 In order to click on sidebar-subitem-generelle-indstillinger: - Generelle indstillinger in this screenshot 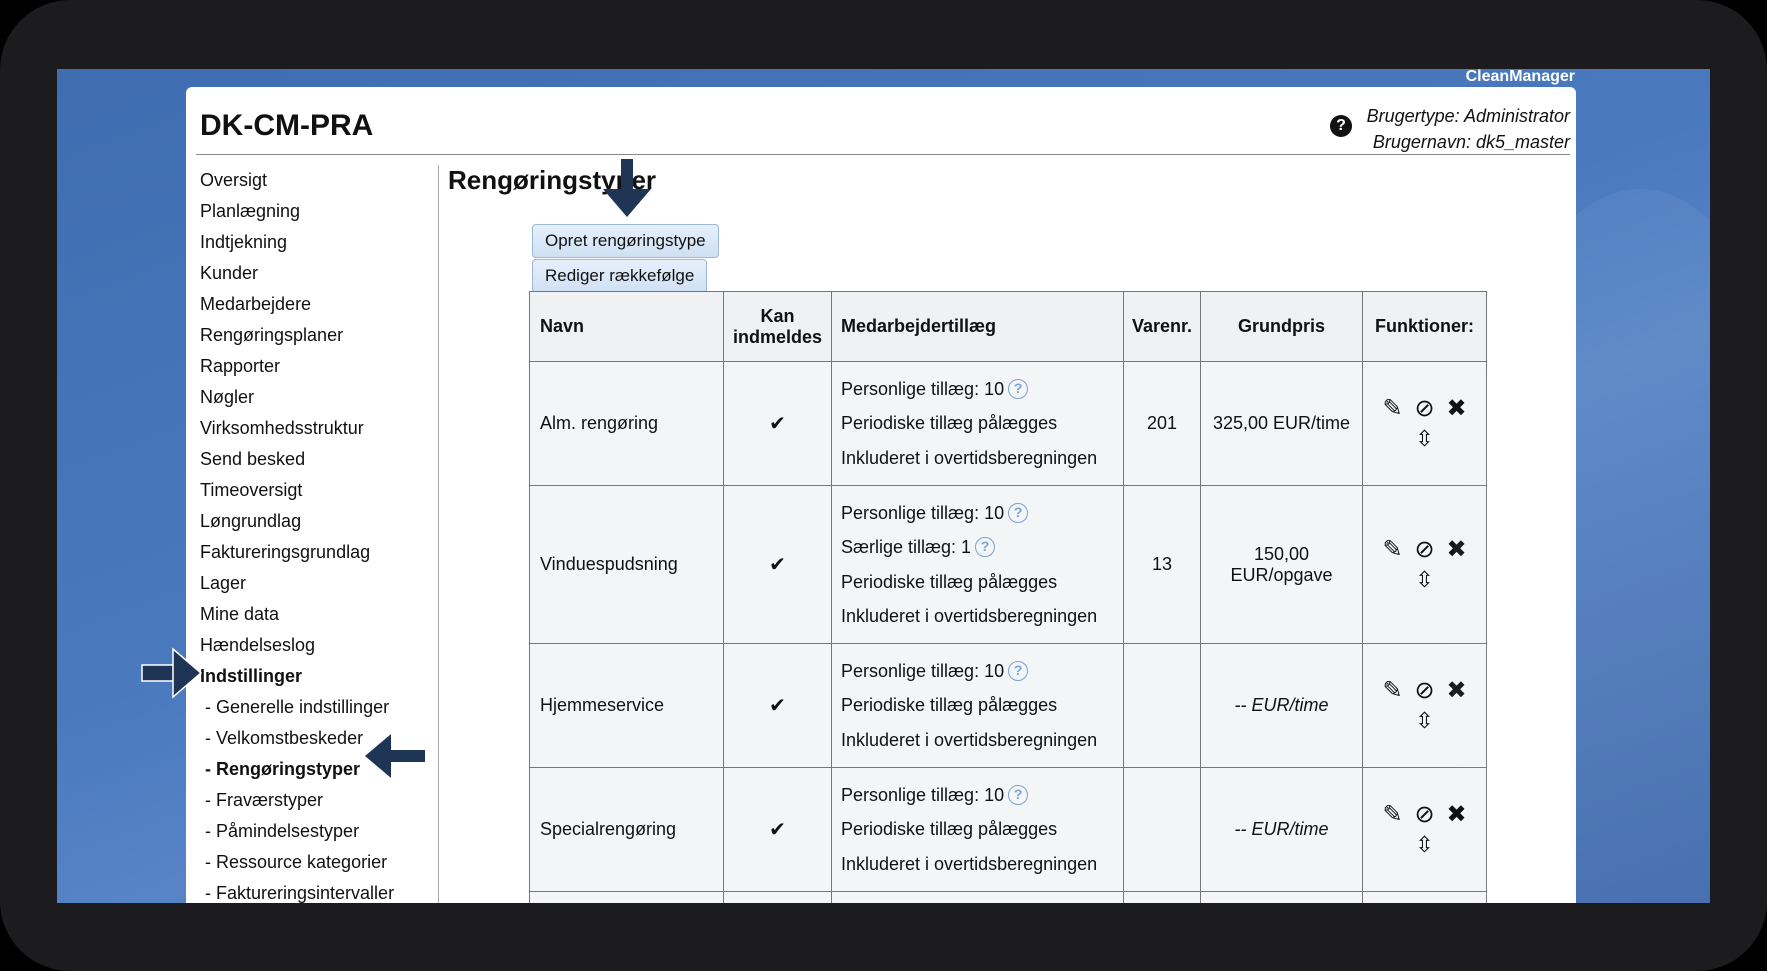, I will do `click(315, 707)`.